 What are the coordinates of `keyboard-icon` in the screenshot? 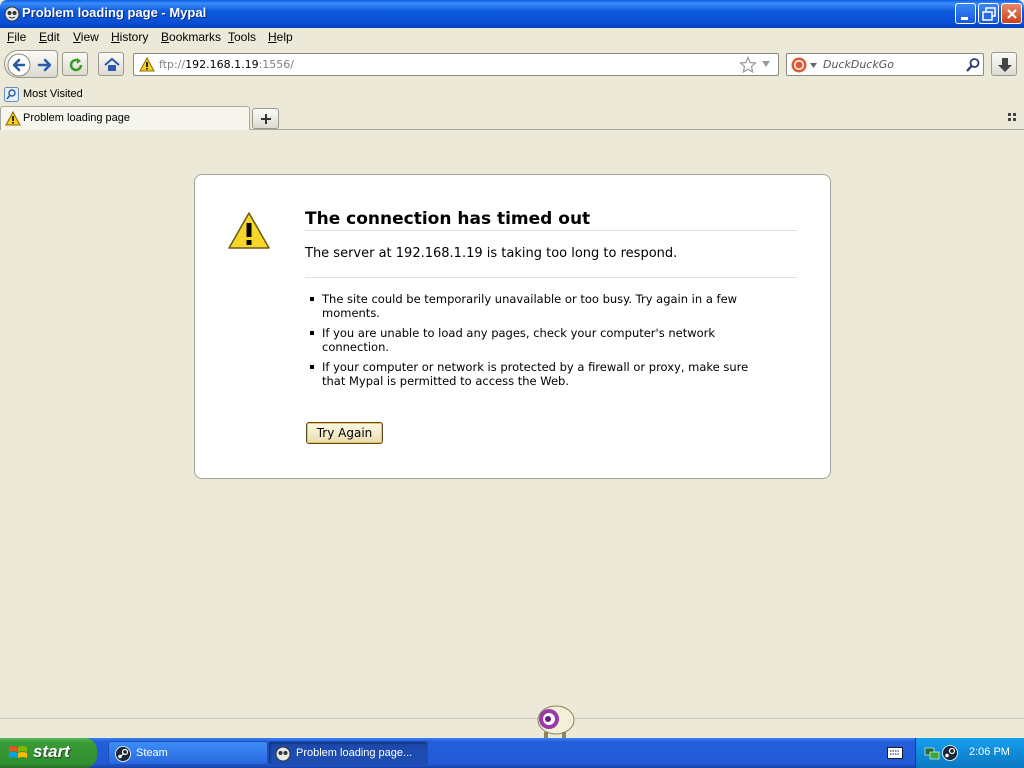 It's located at (895, 753).